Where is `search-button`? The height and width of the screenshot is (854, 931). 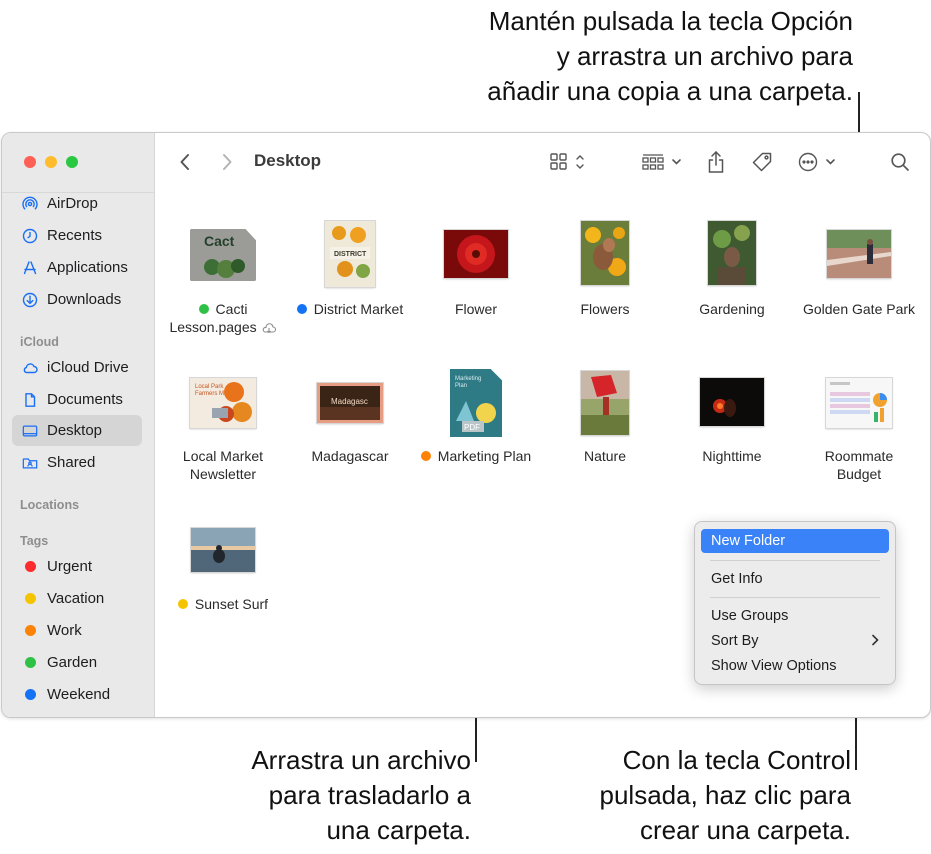 search-button is located at coordinates (900, 162).